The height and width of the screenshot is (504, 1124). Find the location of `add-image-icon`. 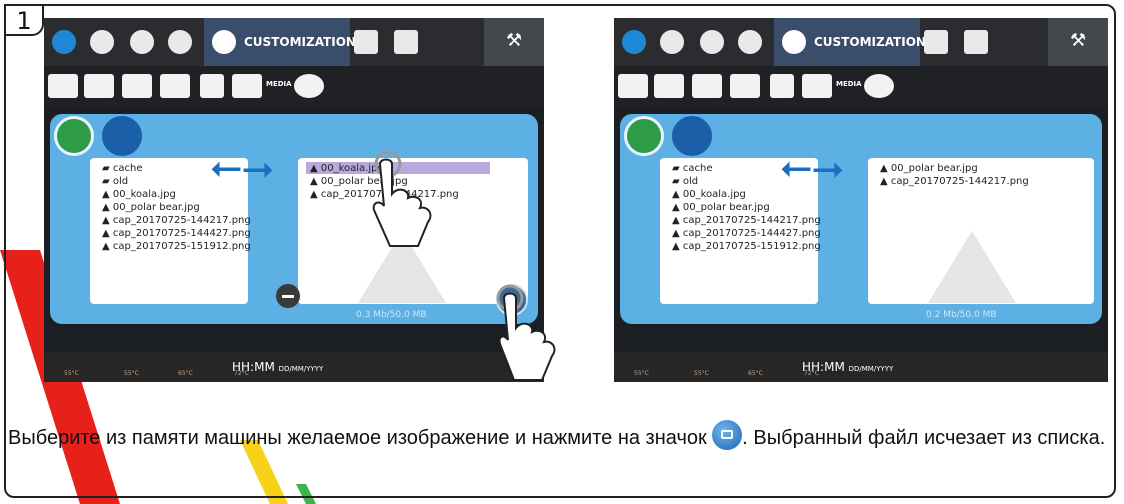

add-image-icon is located at coordinates (727, 435).